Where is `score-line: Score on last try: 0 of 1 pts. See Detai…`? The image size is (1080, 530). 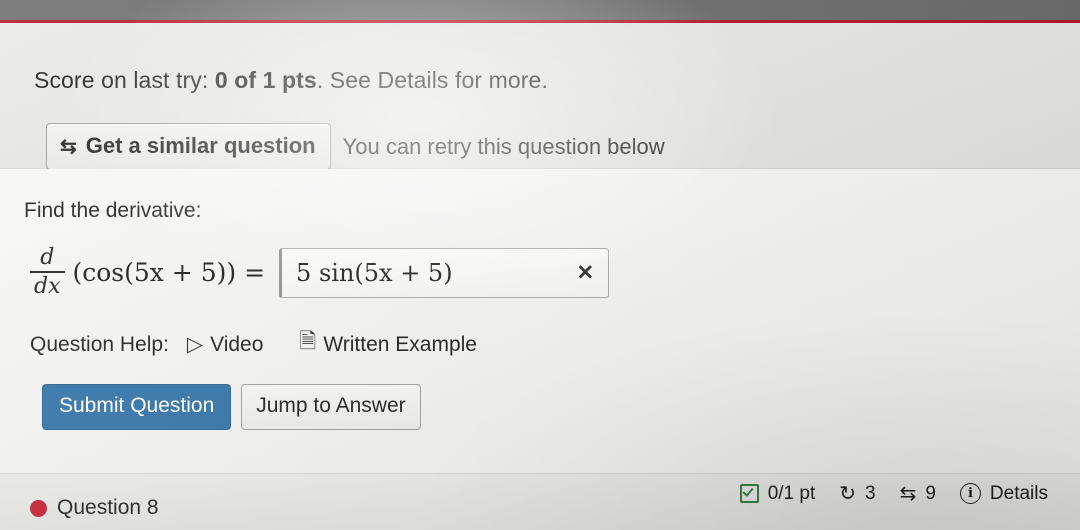 score-line: Score on last try: 0 of 1 pts. See Detai… is located at coordinates (291, 80).